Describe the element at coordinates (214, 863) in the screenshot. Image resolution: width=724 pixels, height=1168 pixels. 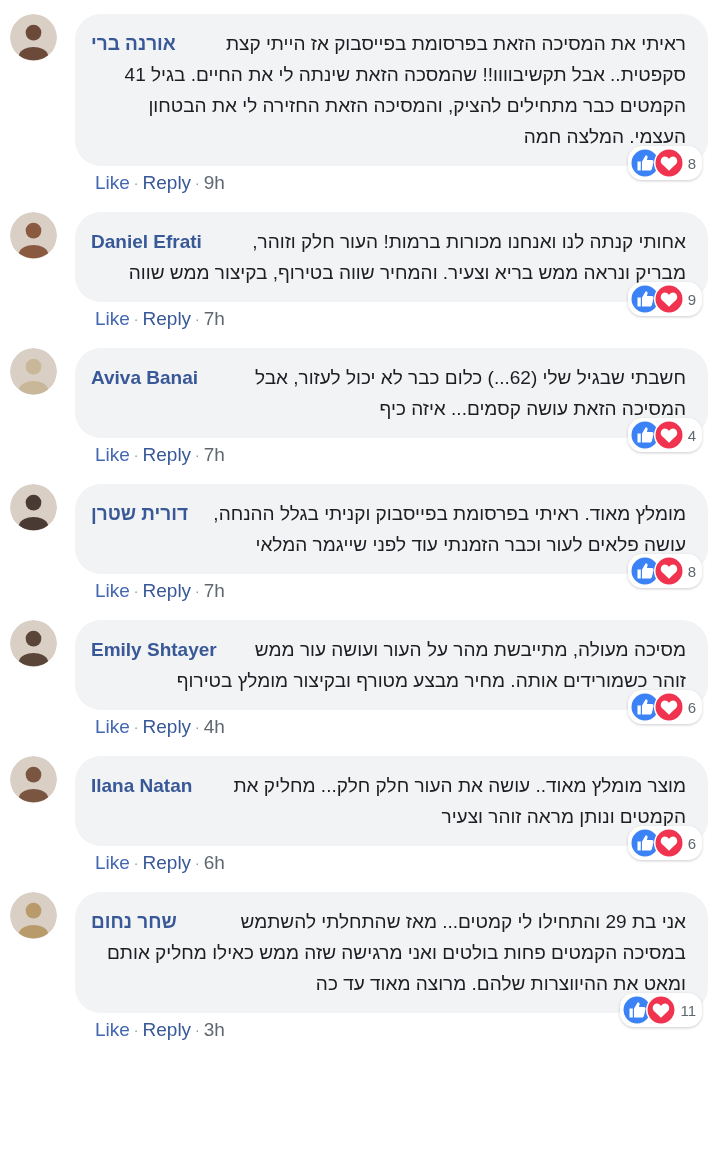
I see `comment-time: 6h` at that location.